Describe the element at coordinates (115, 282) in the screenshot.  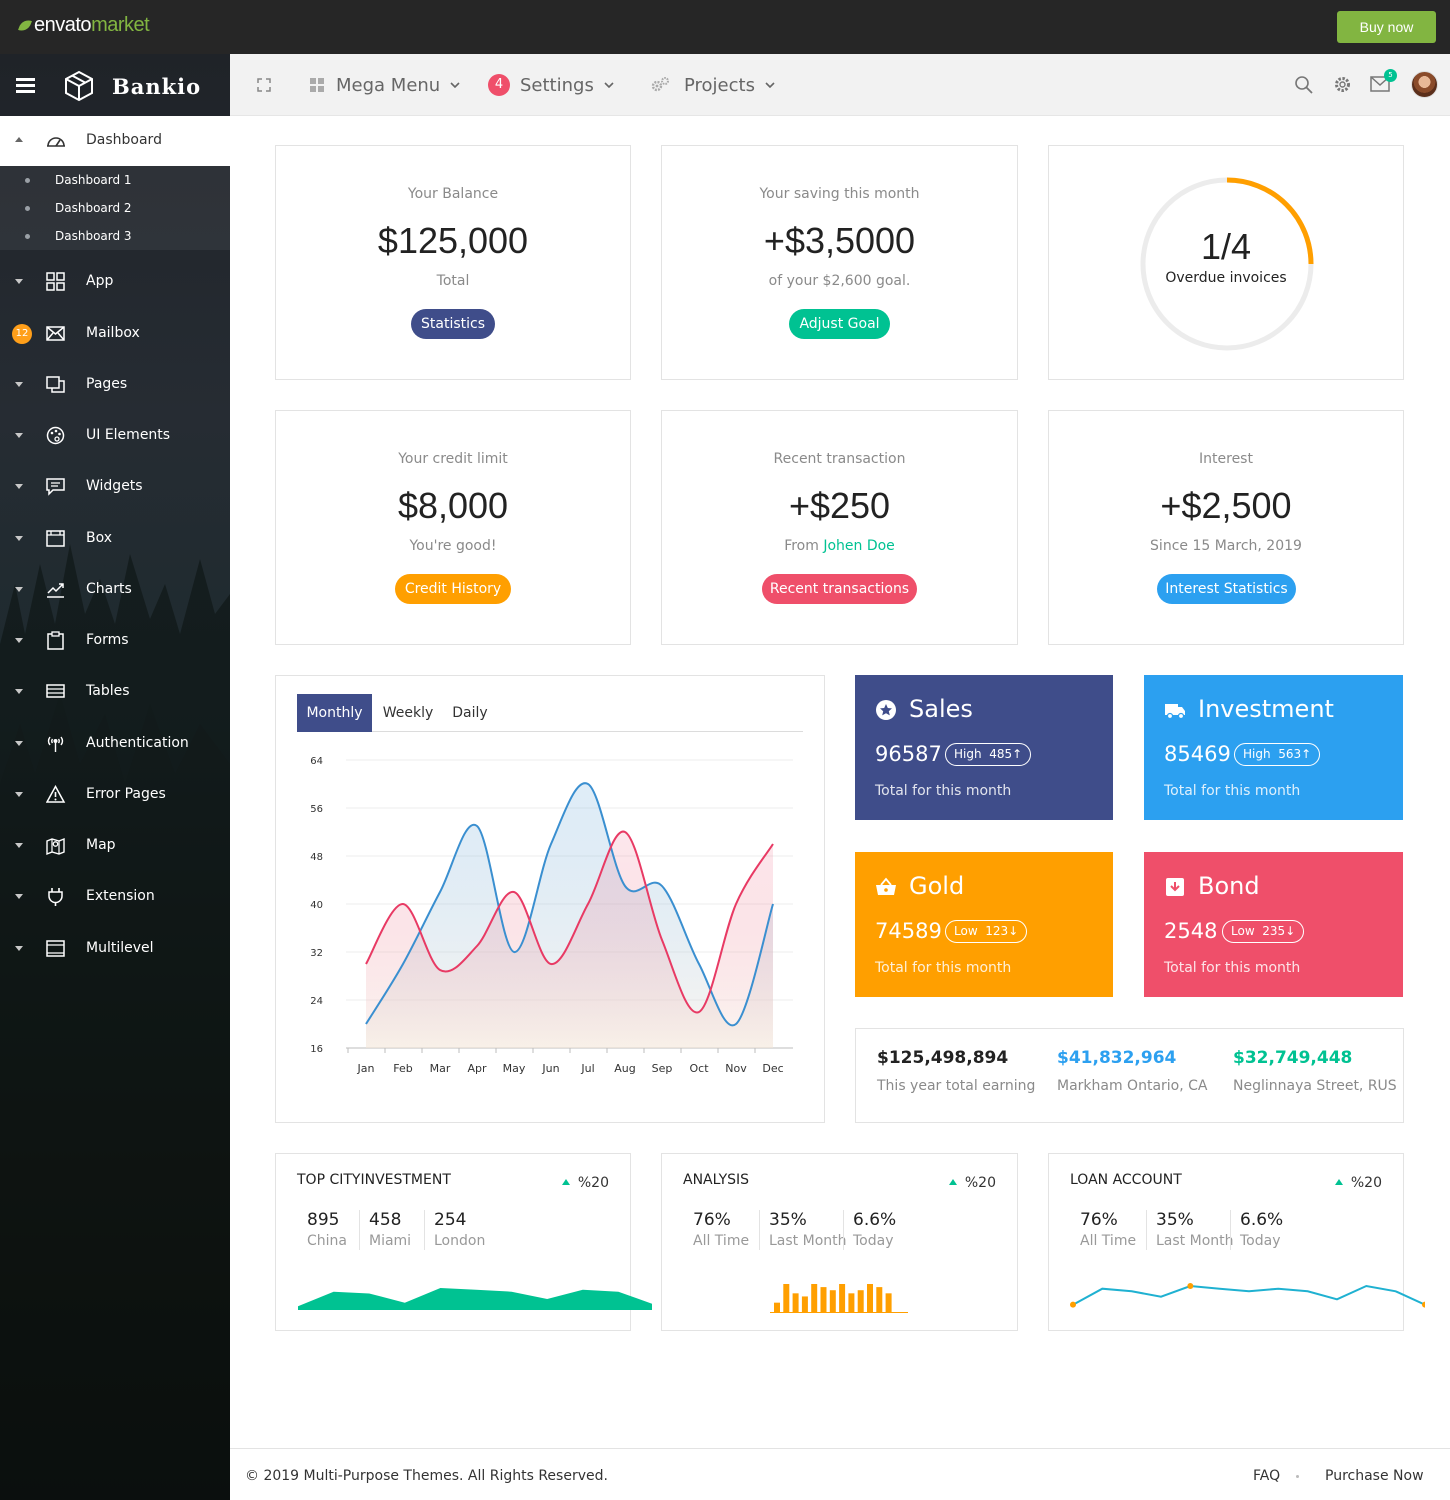
I see `sidebar-item-app: App` at that location.